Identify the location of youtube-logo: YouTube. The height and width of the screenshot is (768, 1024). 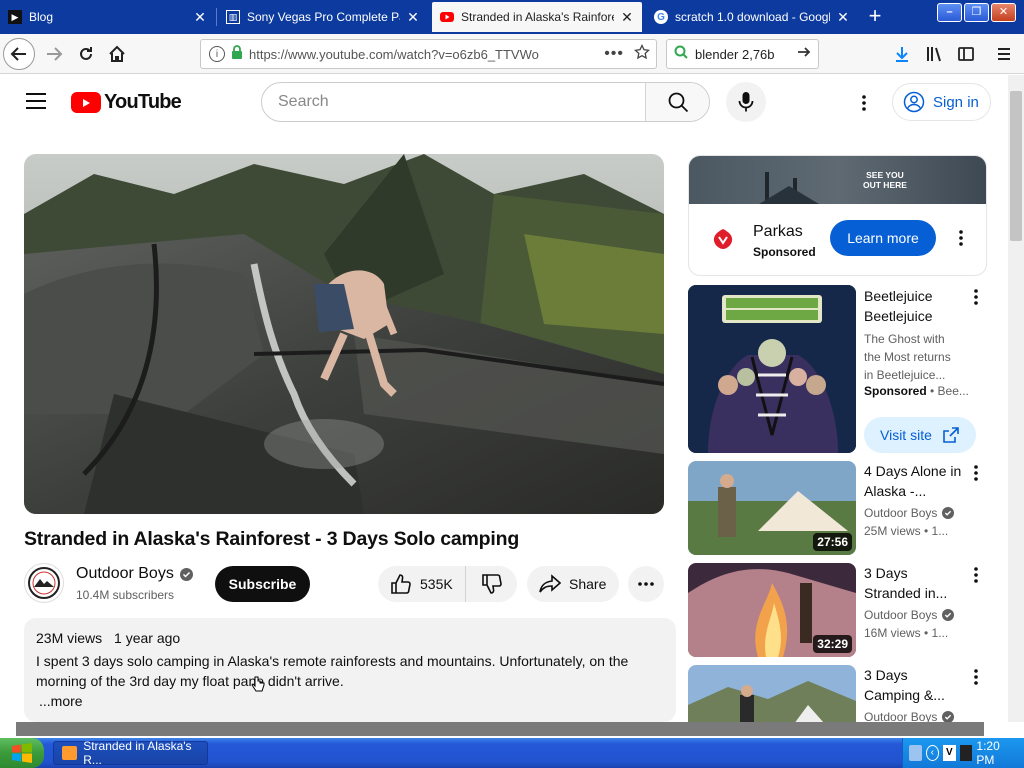
(126, 102).